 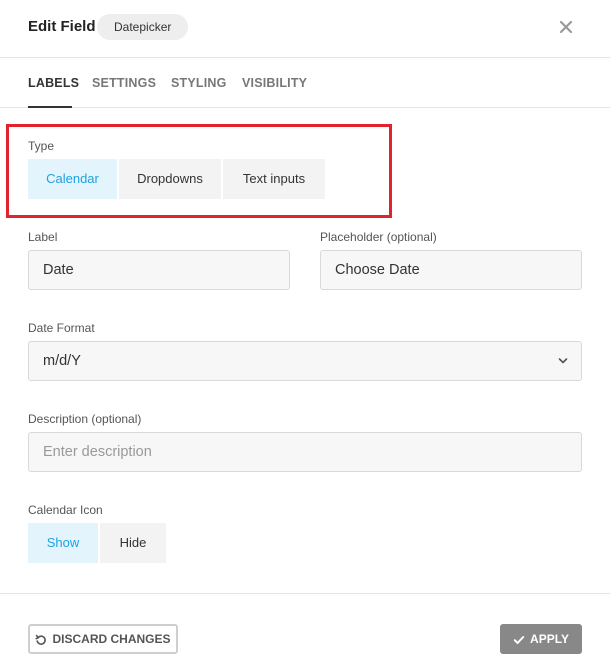 I want to click on active-tab-indicator, so click(x=50, y=107).